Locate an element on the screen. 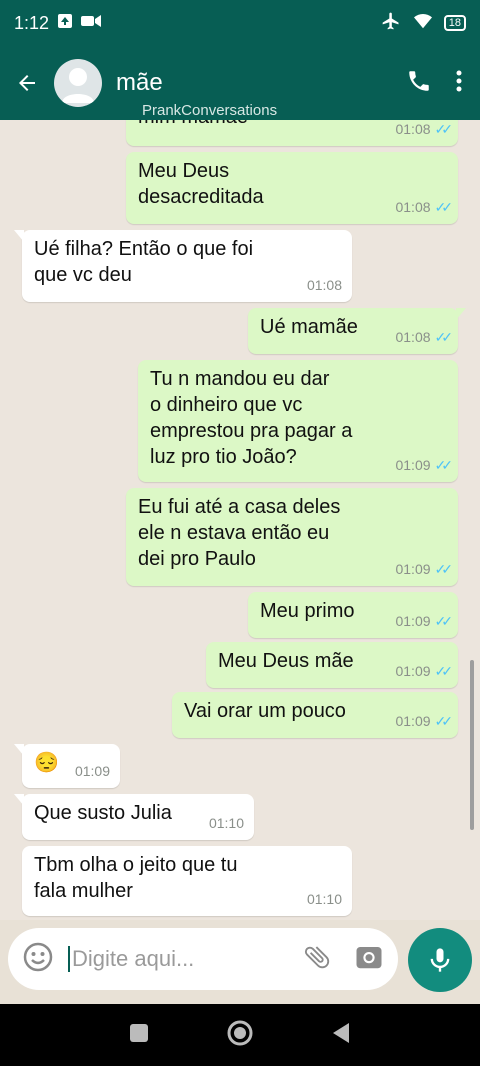  attach-button is located at coordinates (317, 959).